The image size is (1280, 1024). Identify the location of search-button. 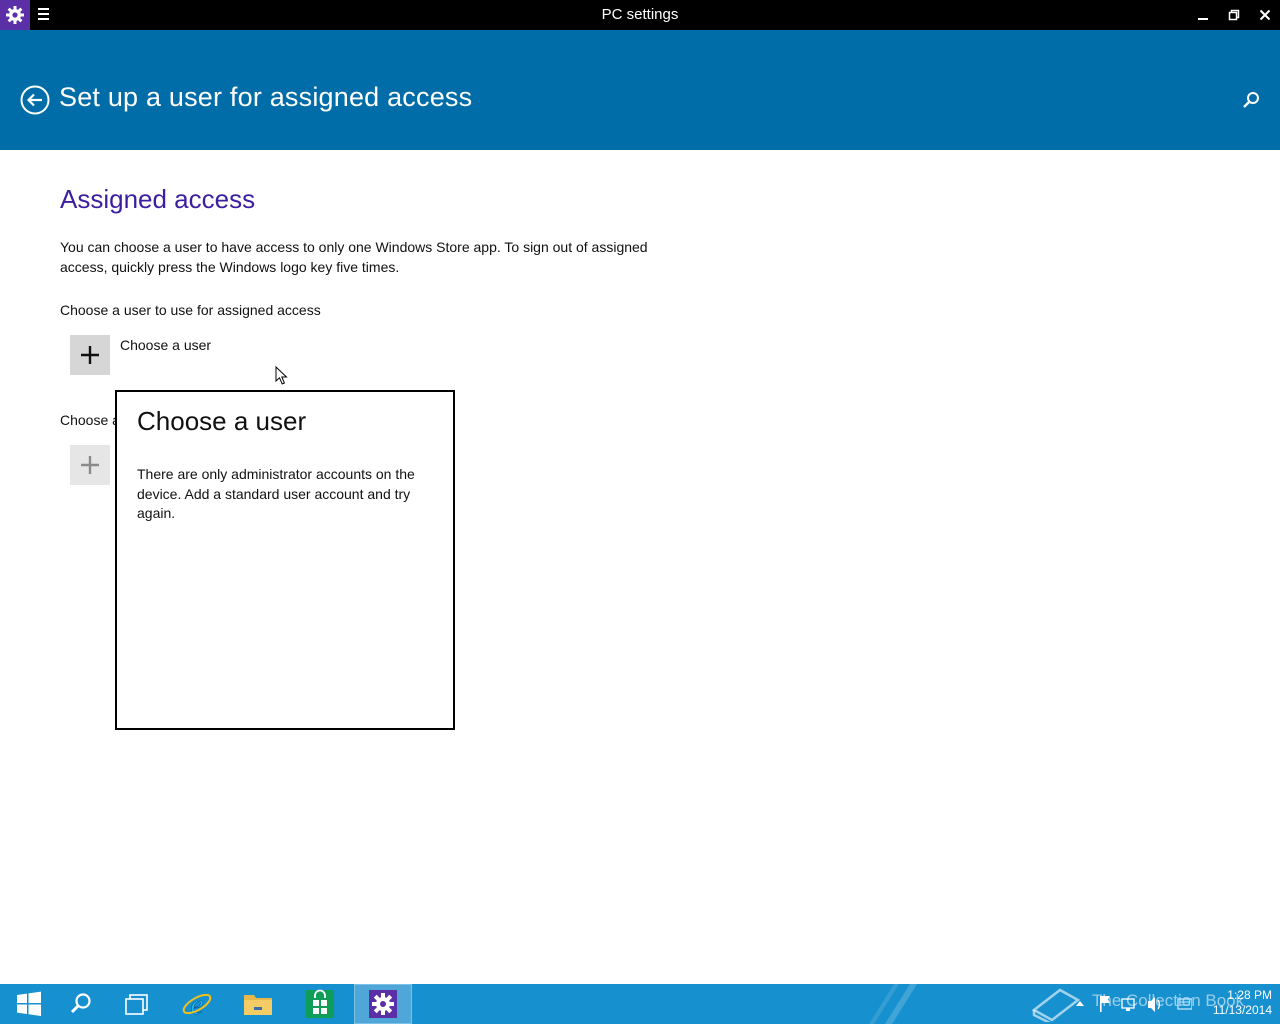
(1251, 101).